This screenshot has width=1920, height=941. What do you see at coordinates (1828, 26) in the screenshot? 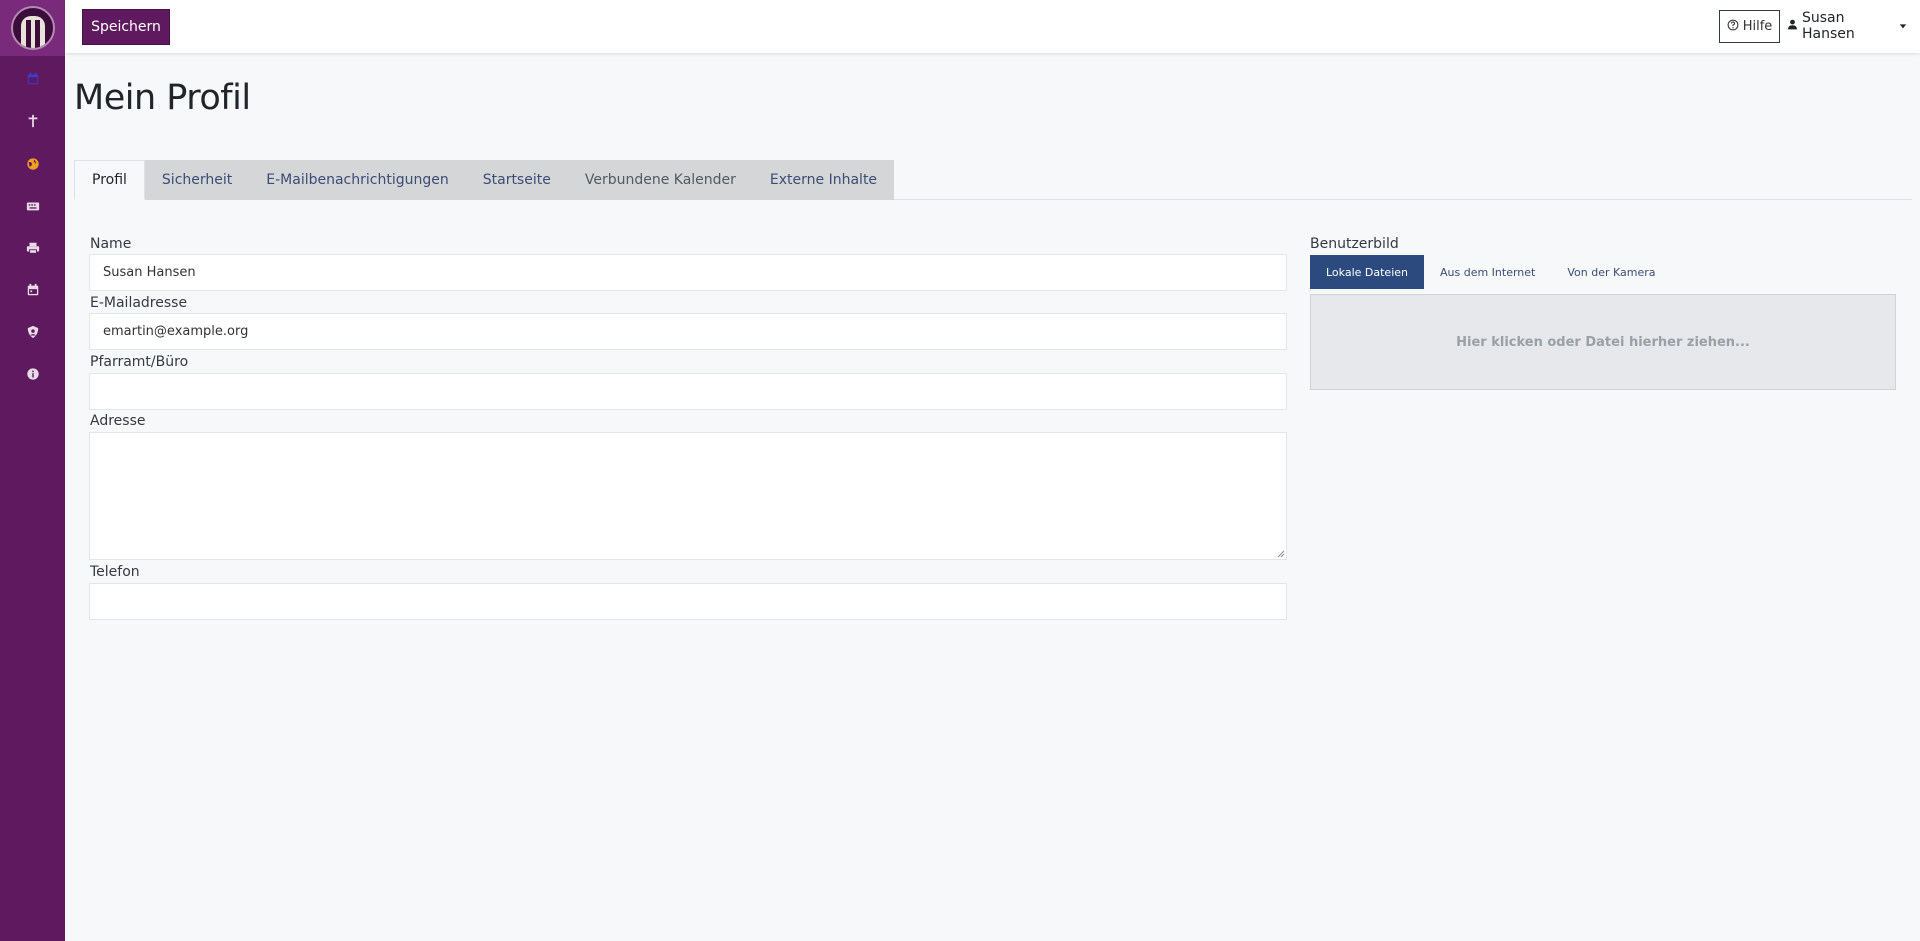
I see `user-name: Susan Hansen` at bounding box center [1828, 26].